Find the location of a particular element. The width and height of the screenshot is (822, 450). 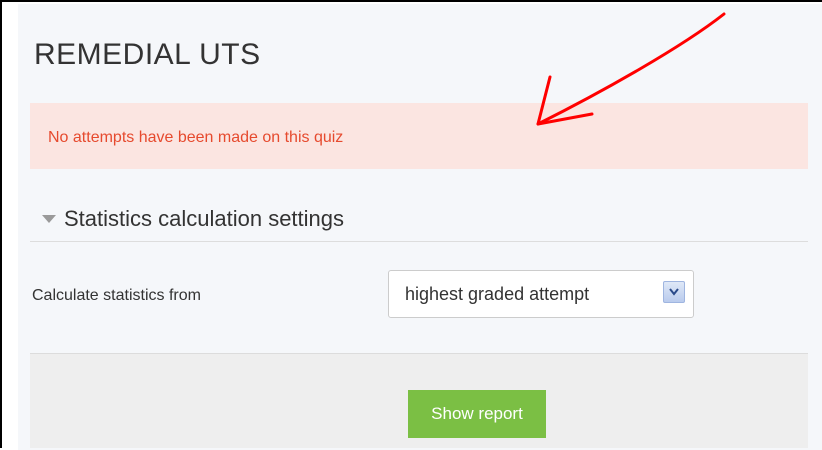

red-arrow-annotation is located at coordinates (631, 69).